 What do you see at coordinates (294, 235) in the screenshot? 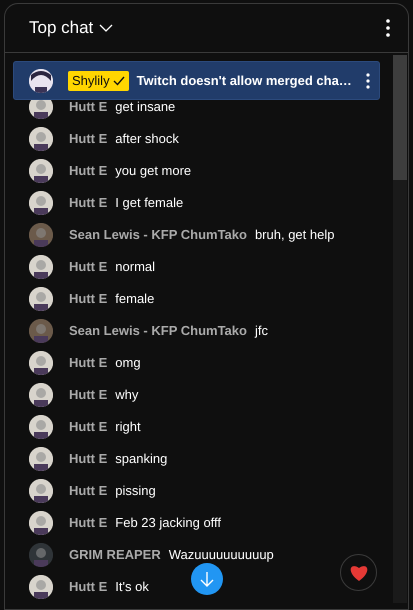
I see `message-text: bruh, get help` at bounding box center [294, 235].